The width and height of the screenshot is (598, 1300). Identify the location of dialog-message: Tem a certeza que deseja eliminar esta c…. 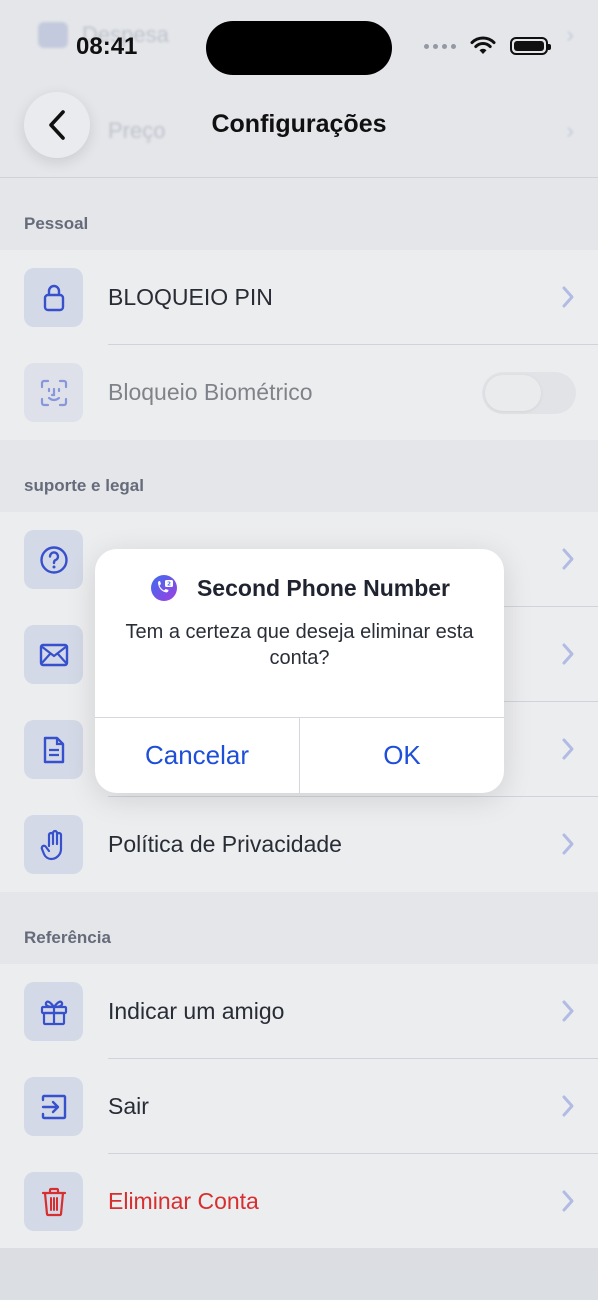
(299, 645).